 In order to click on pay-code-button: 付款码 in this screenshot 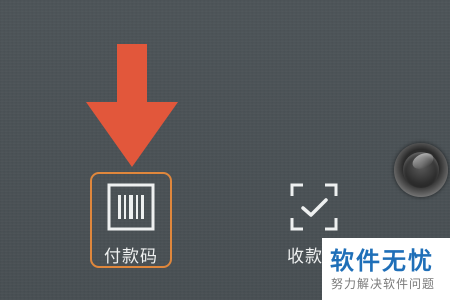, I will do `click(131, 220)`.